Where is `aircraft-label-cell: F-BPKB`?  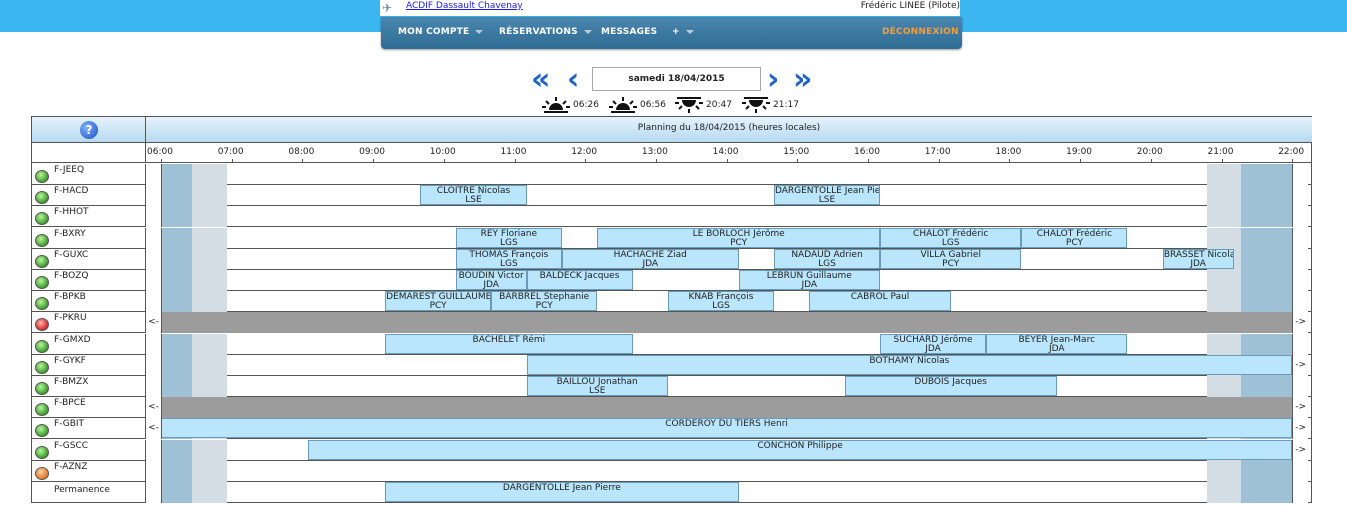 aircraft-label-cell: F-BPKB is located at coordinates (89, 302).